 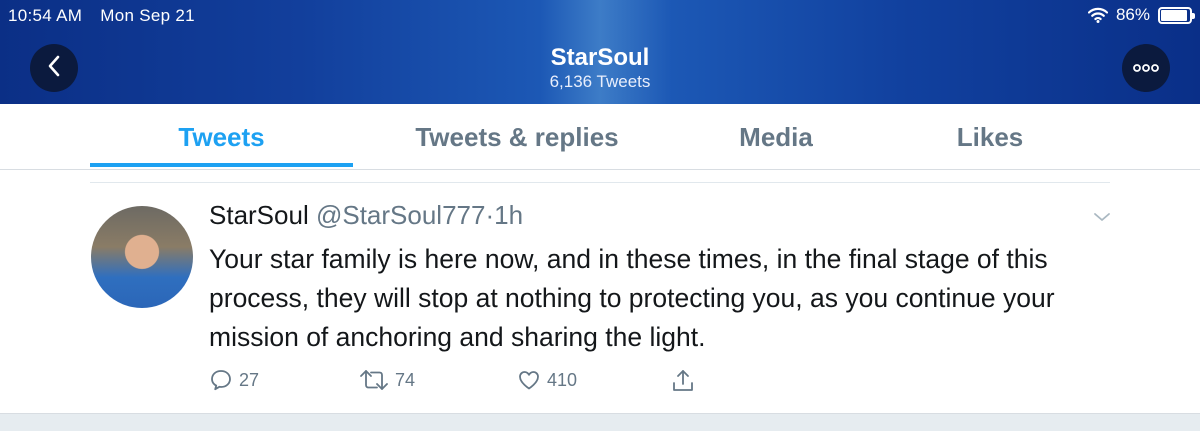 I want to click on tab-tweets-and-replies: Tweets & replies, so click(x=517, y=137).